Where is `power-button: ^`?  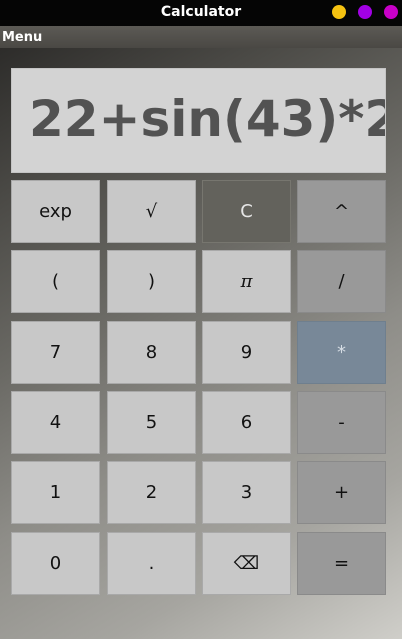 power-button: ^ is located at coordinates (341, 211).